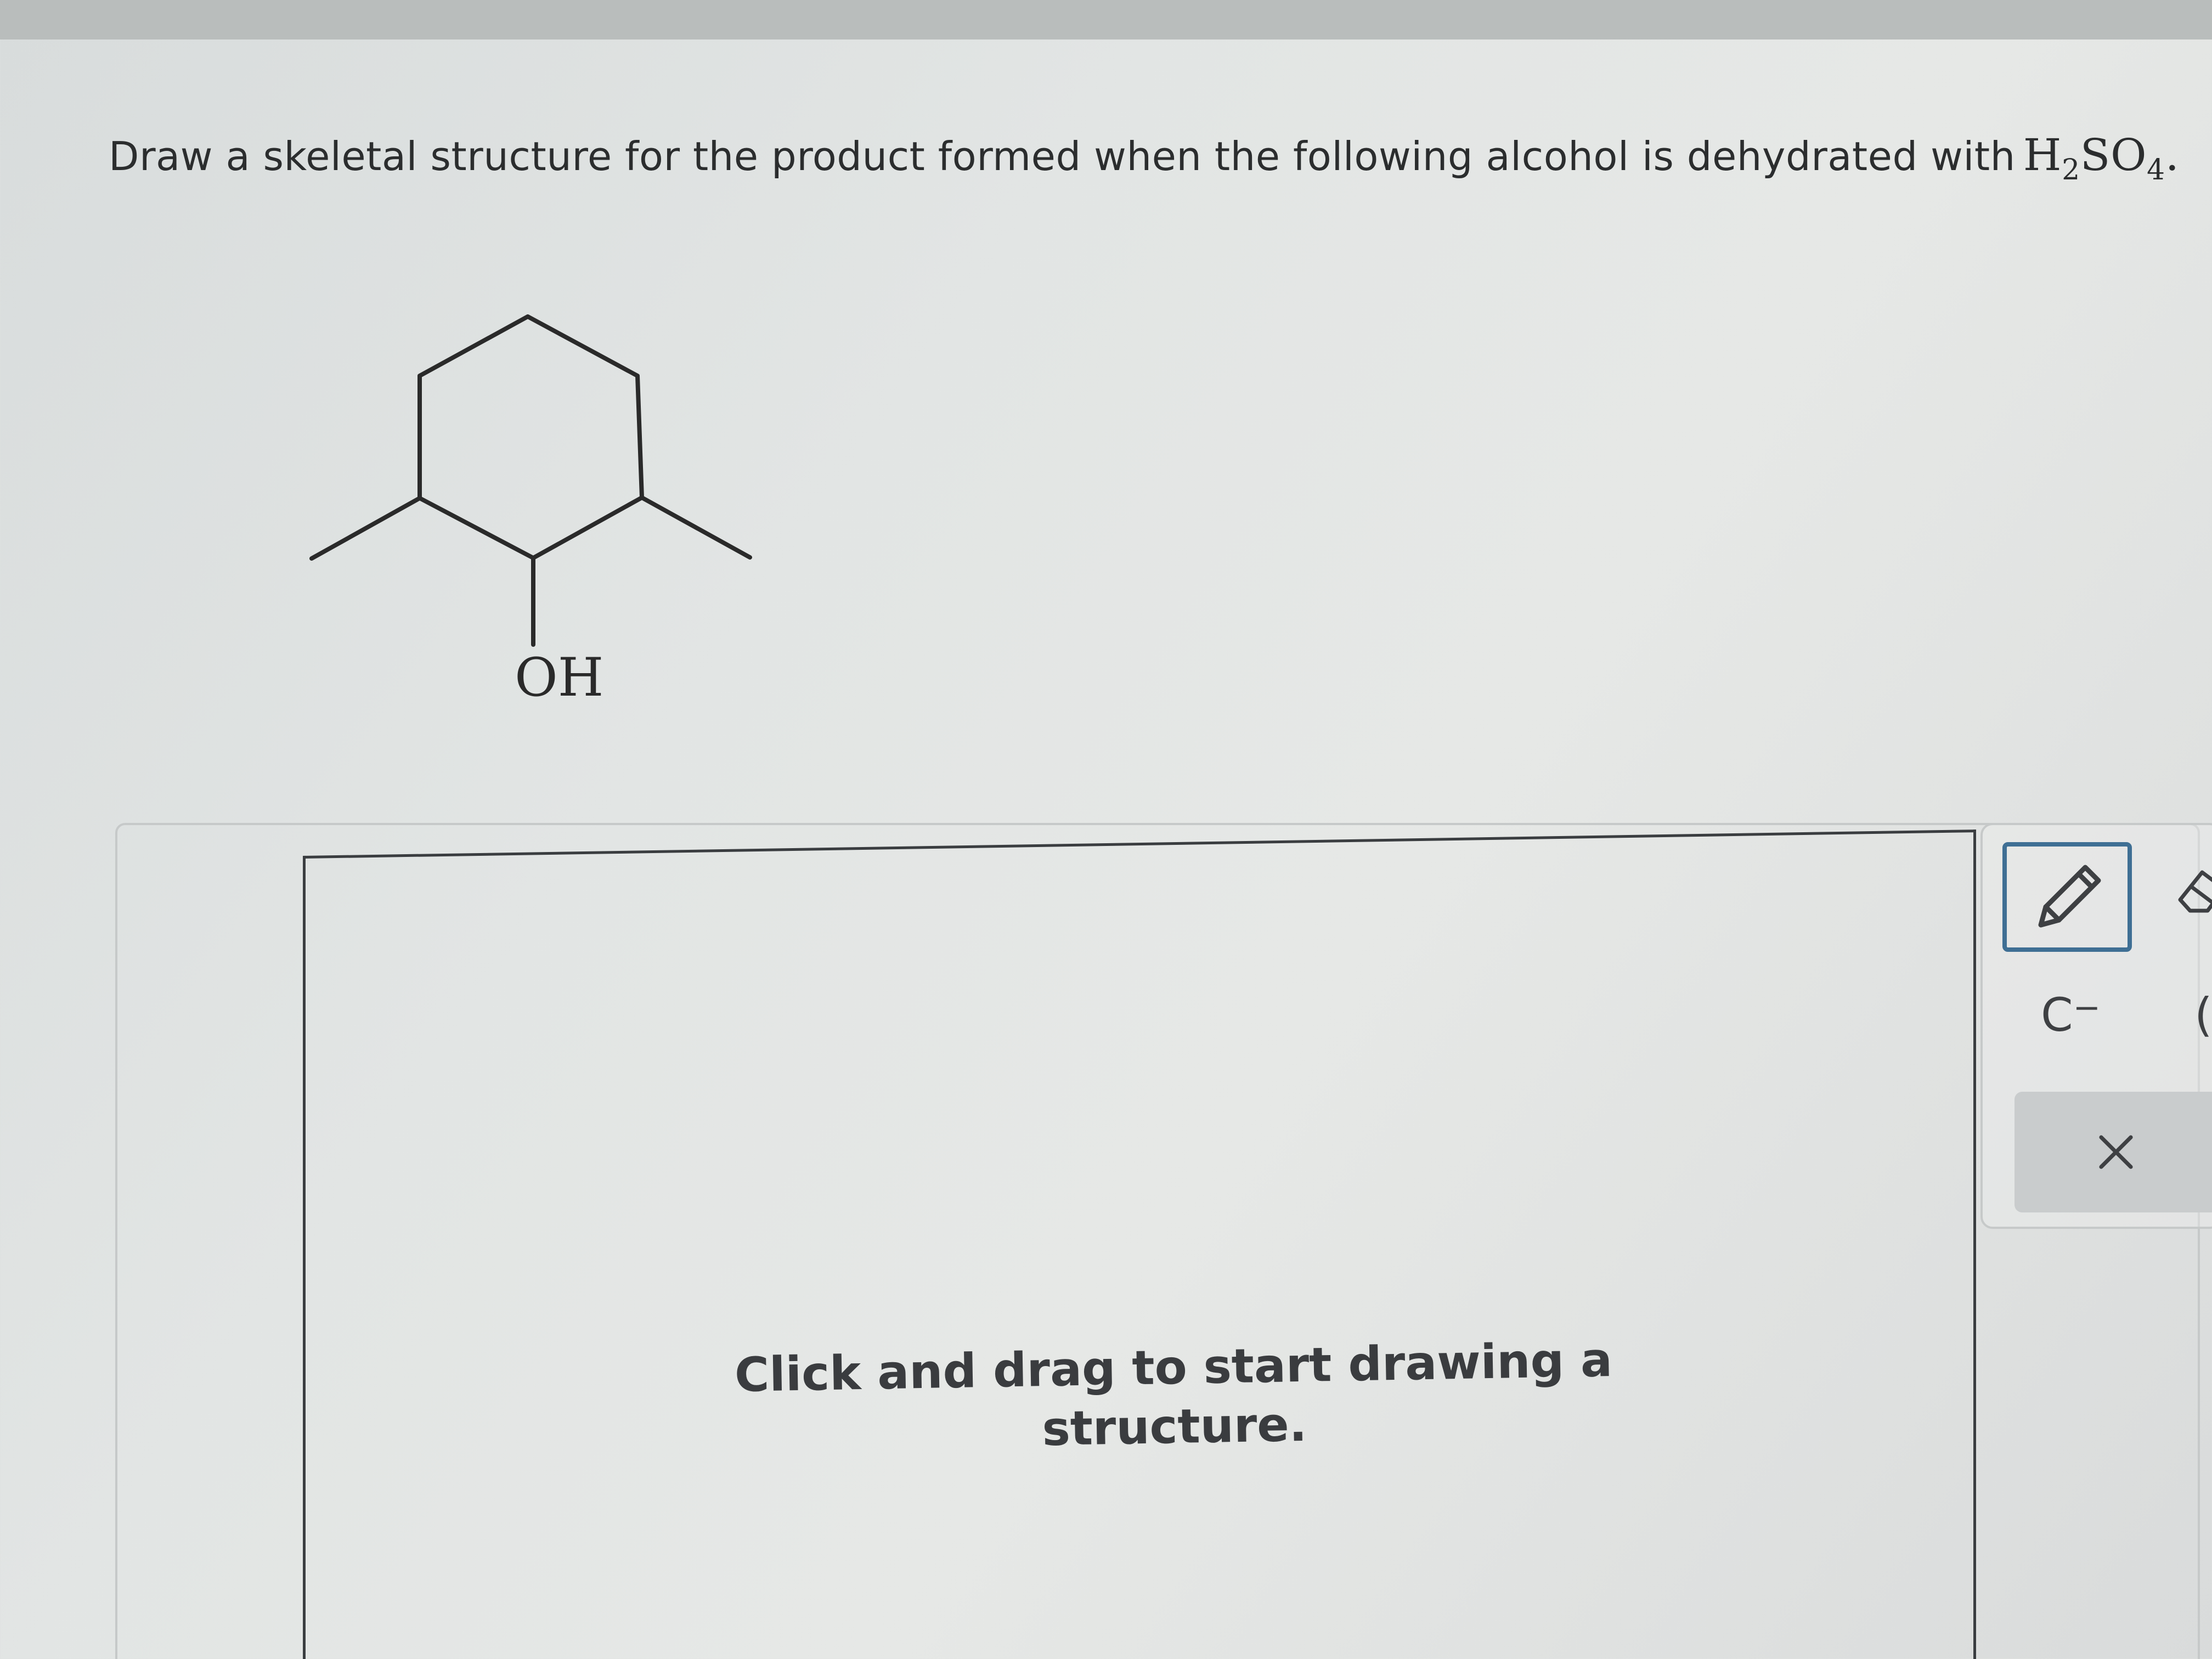 The width and height of the screenshot is (2212, 1659). What do you see at coordinates (2087, 1008) in the screenshot?
I see `carbanion-charge: −` at bounding box center [2087, 1008].